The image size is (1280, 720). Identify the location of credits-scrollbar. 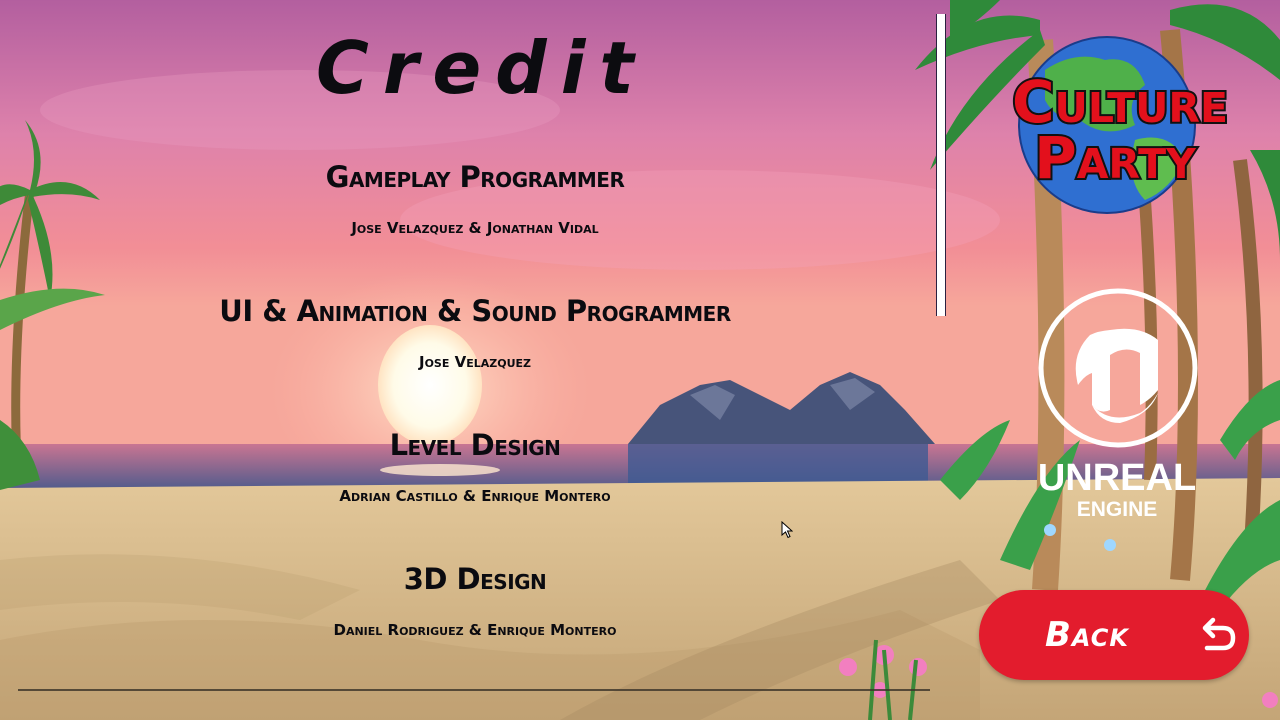
(941, 165).